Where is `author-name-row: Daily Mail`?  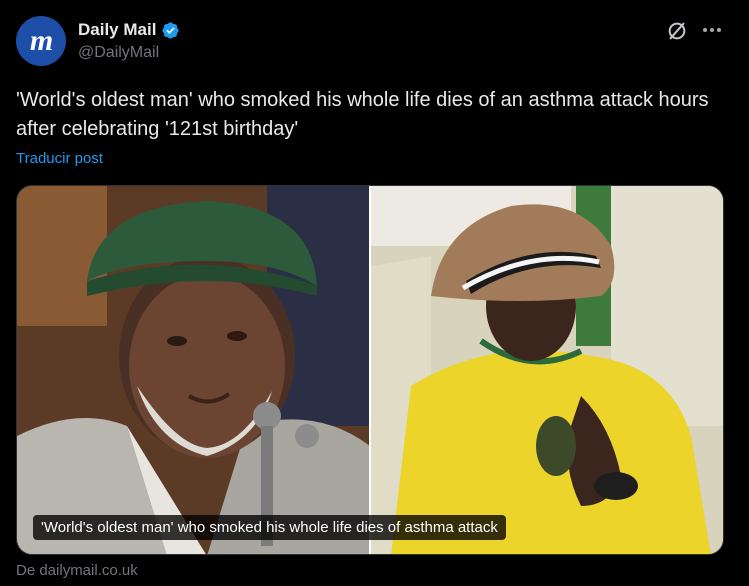
author-name-row: Daily Mail is located at coordinates (129, 30).